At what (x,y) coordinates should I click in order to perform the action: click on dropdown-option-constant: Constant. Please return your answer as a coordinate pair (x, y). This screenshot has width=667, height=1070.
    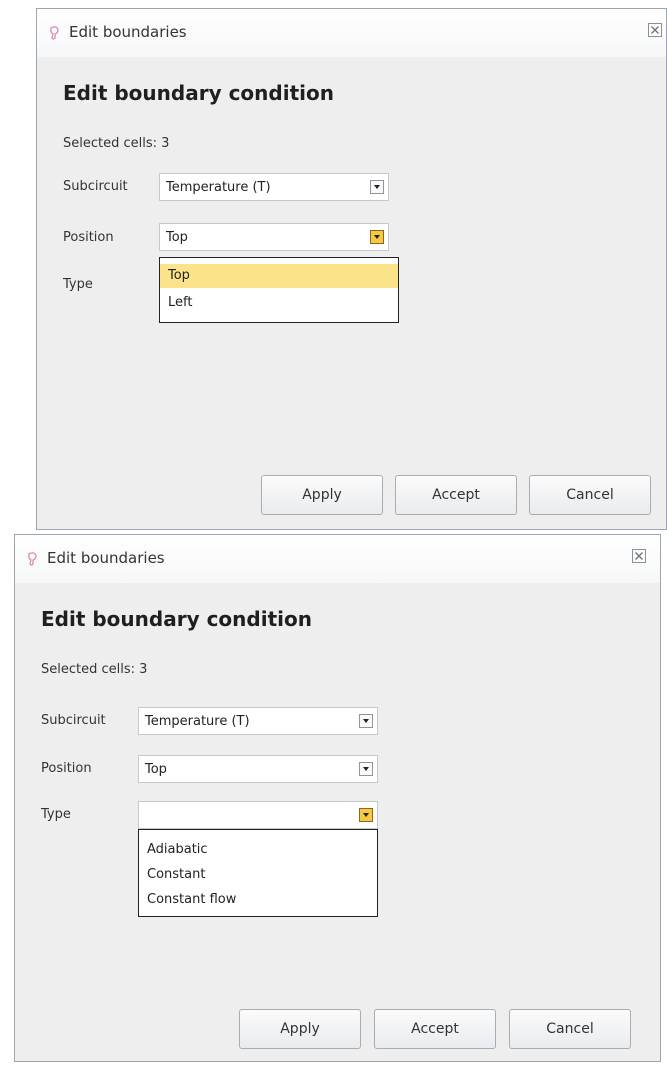
    Looking at the image, I should click on (258, 875).